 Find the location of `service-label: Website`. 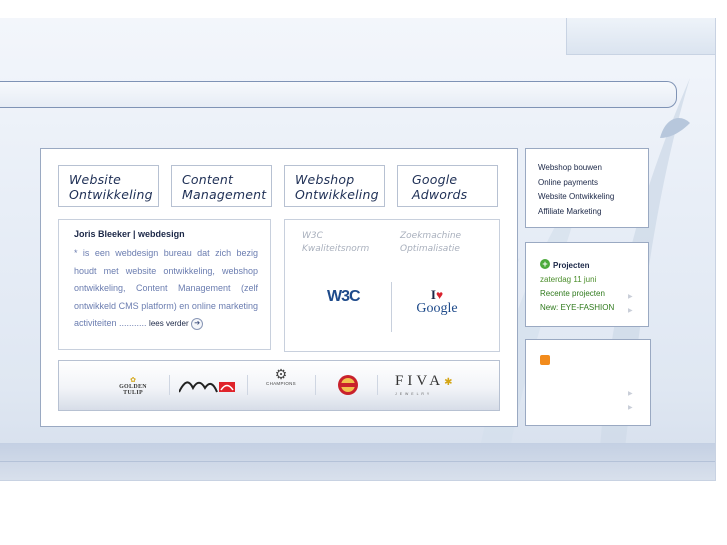

service-label: Website is located at coordinates (95, 179).